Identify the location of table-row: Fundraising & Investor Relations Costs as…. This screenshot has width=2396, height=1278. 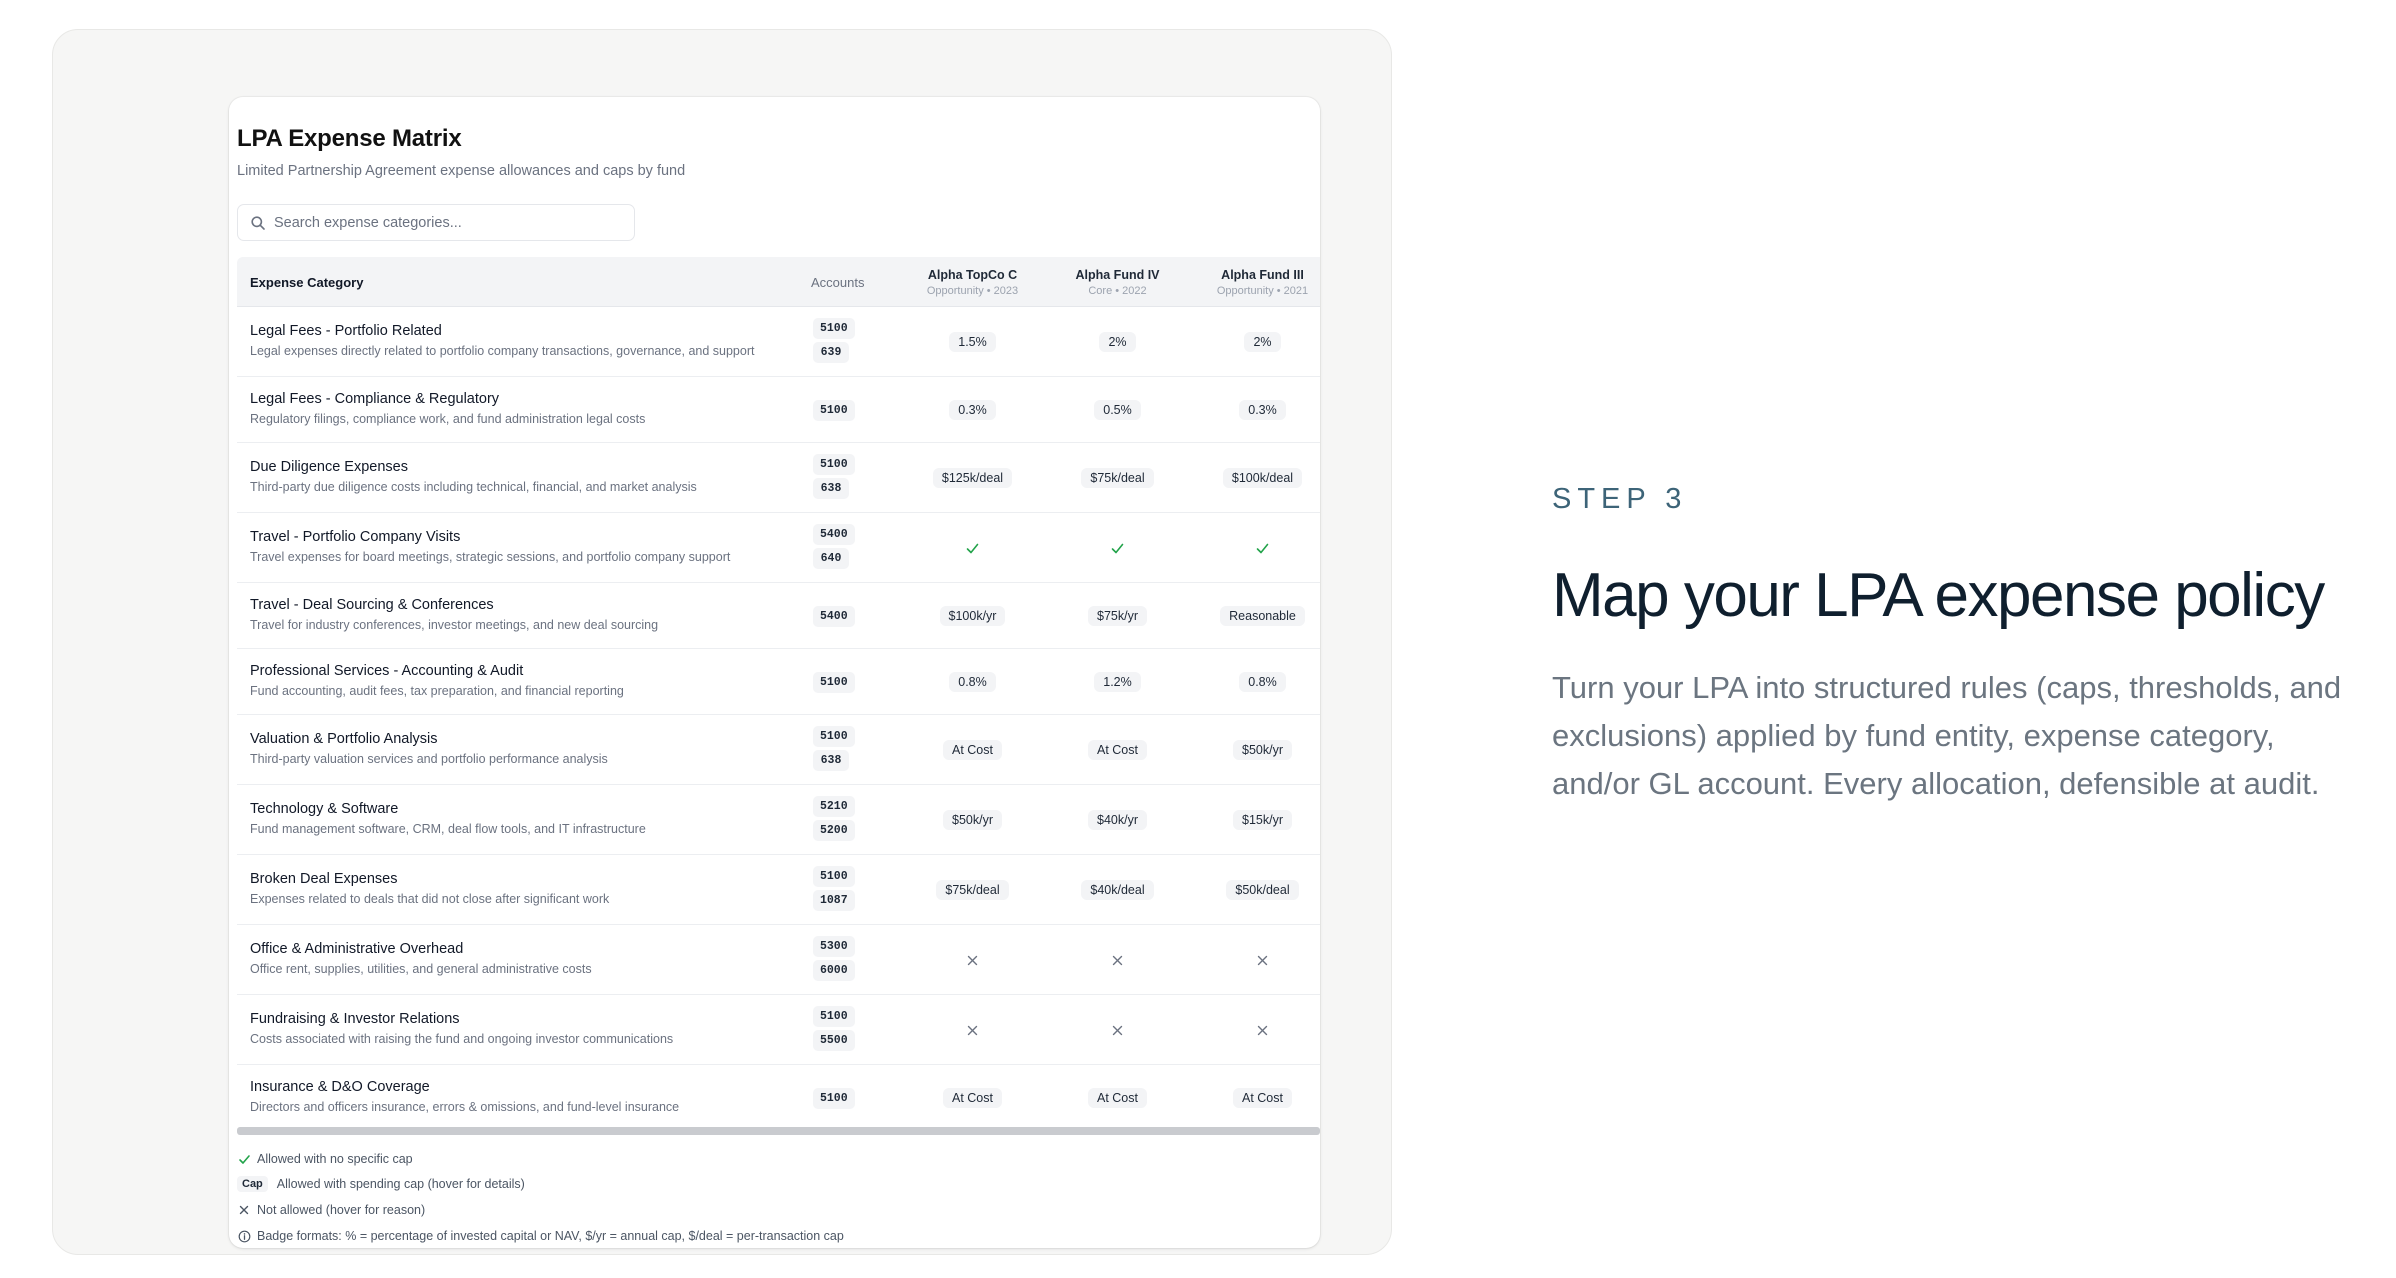
(778, 1030).